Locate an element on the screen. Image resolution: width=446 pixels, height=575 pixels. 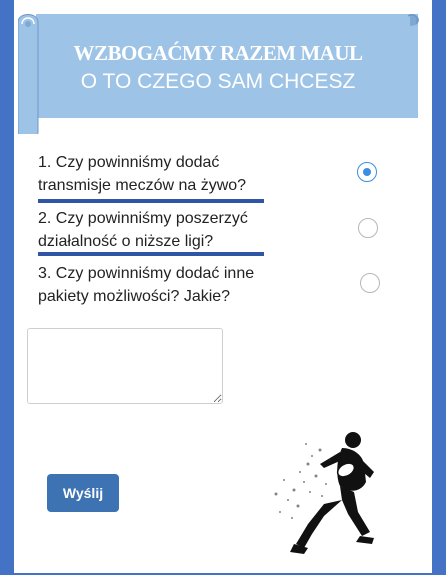
banner-subtitle: O TO CZEGO SAM CHCESZ is located at coordinates (218, 81).